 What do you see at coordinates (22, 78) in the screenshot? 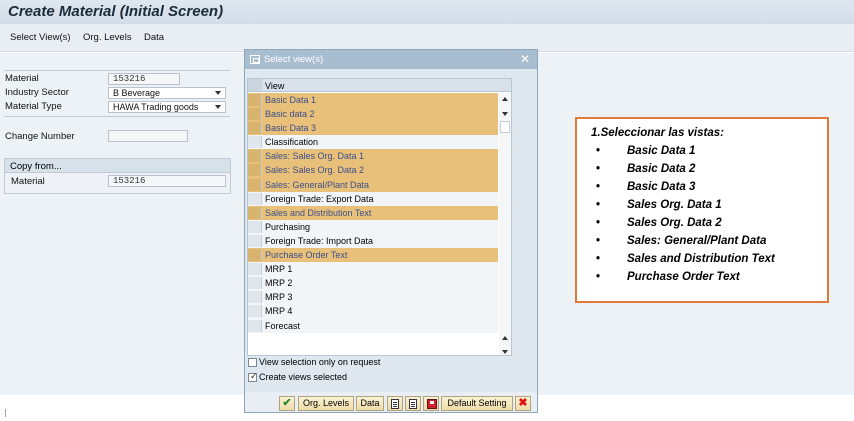
I see `material-label: Material` at bounding box center [22, 78].